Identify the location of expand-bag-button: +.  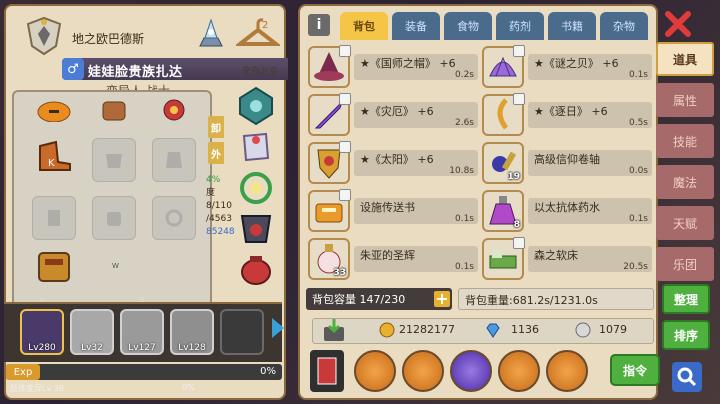
(442, 299).